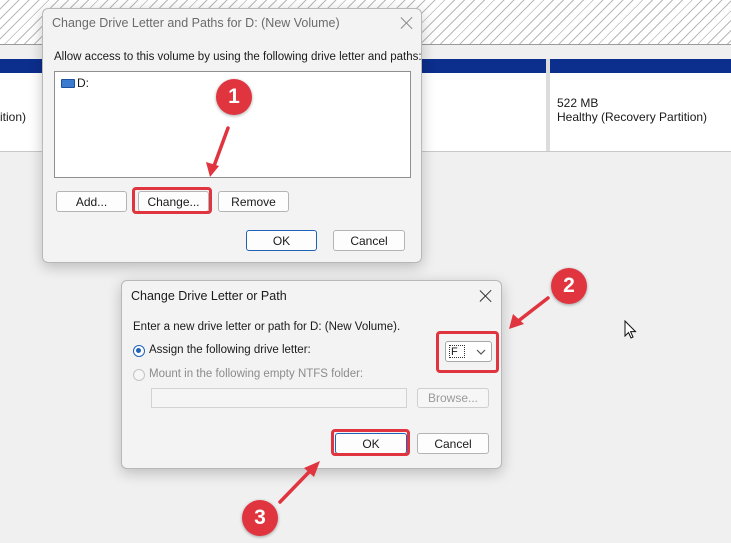 This screenshot has height=543, width=731. Describe the element at coordinates (481, 352) in the screenshot. I see `chevron-down-icon` at that location.